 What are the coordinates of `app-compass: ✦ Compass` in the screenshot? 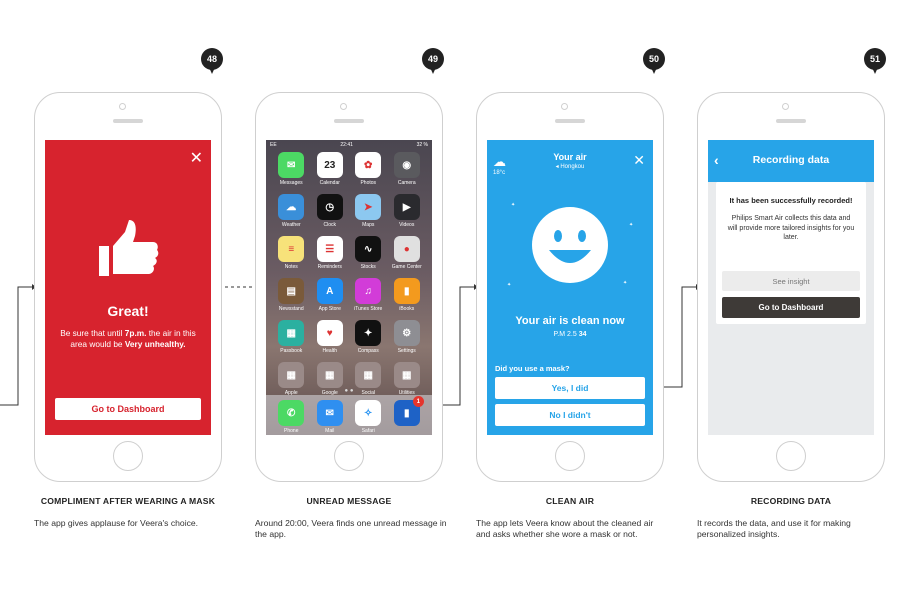 It's located at (368, 337).